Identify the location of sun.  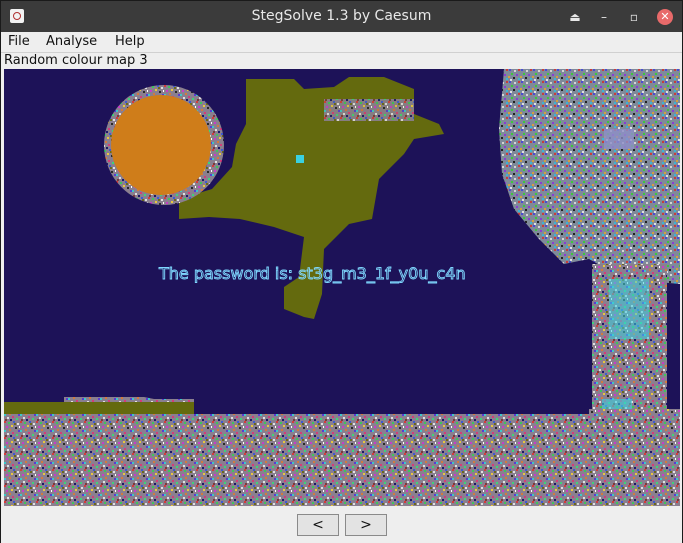
(161, 145).